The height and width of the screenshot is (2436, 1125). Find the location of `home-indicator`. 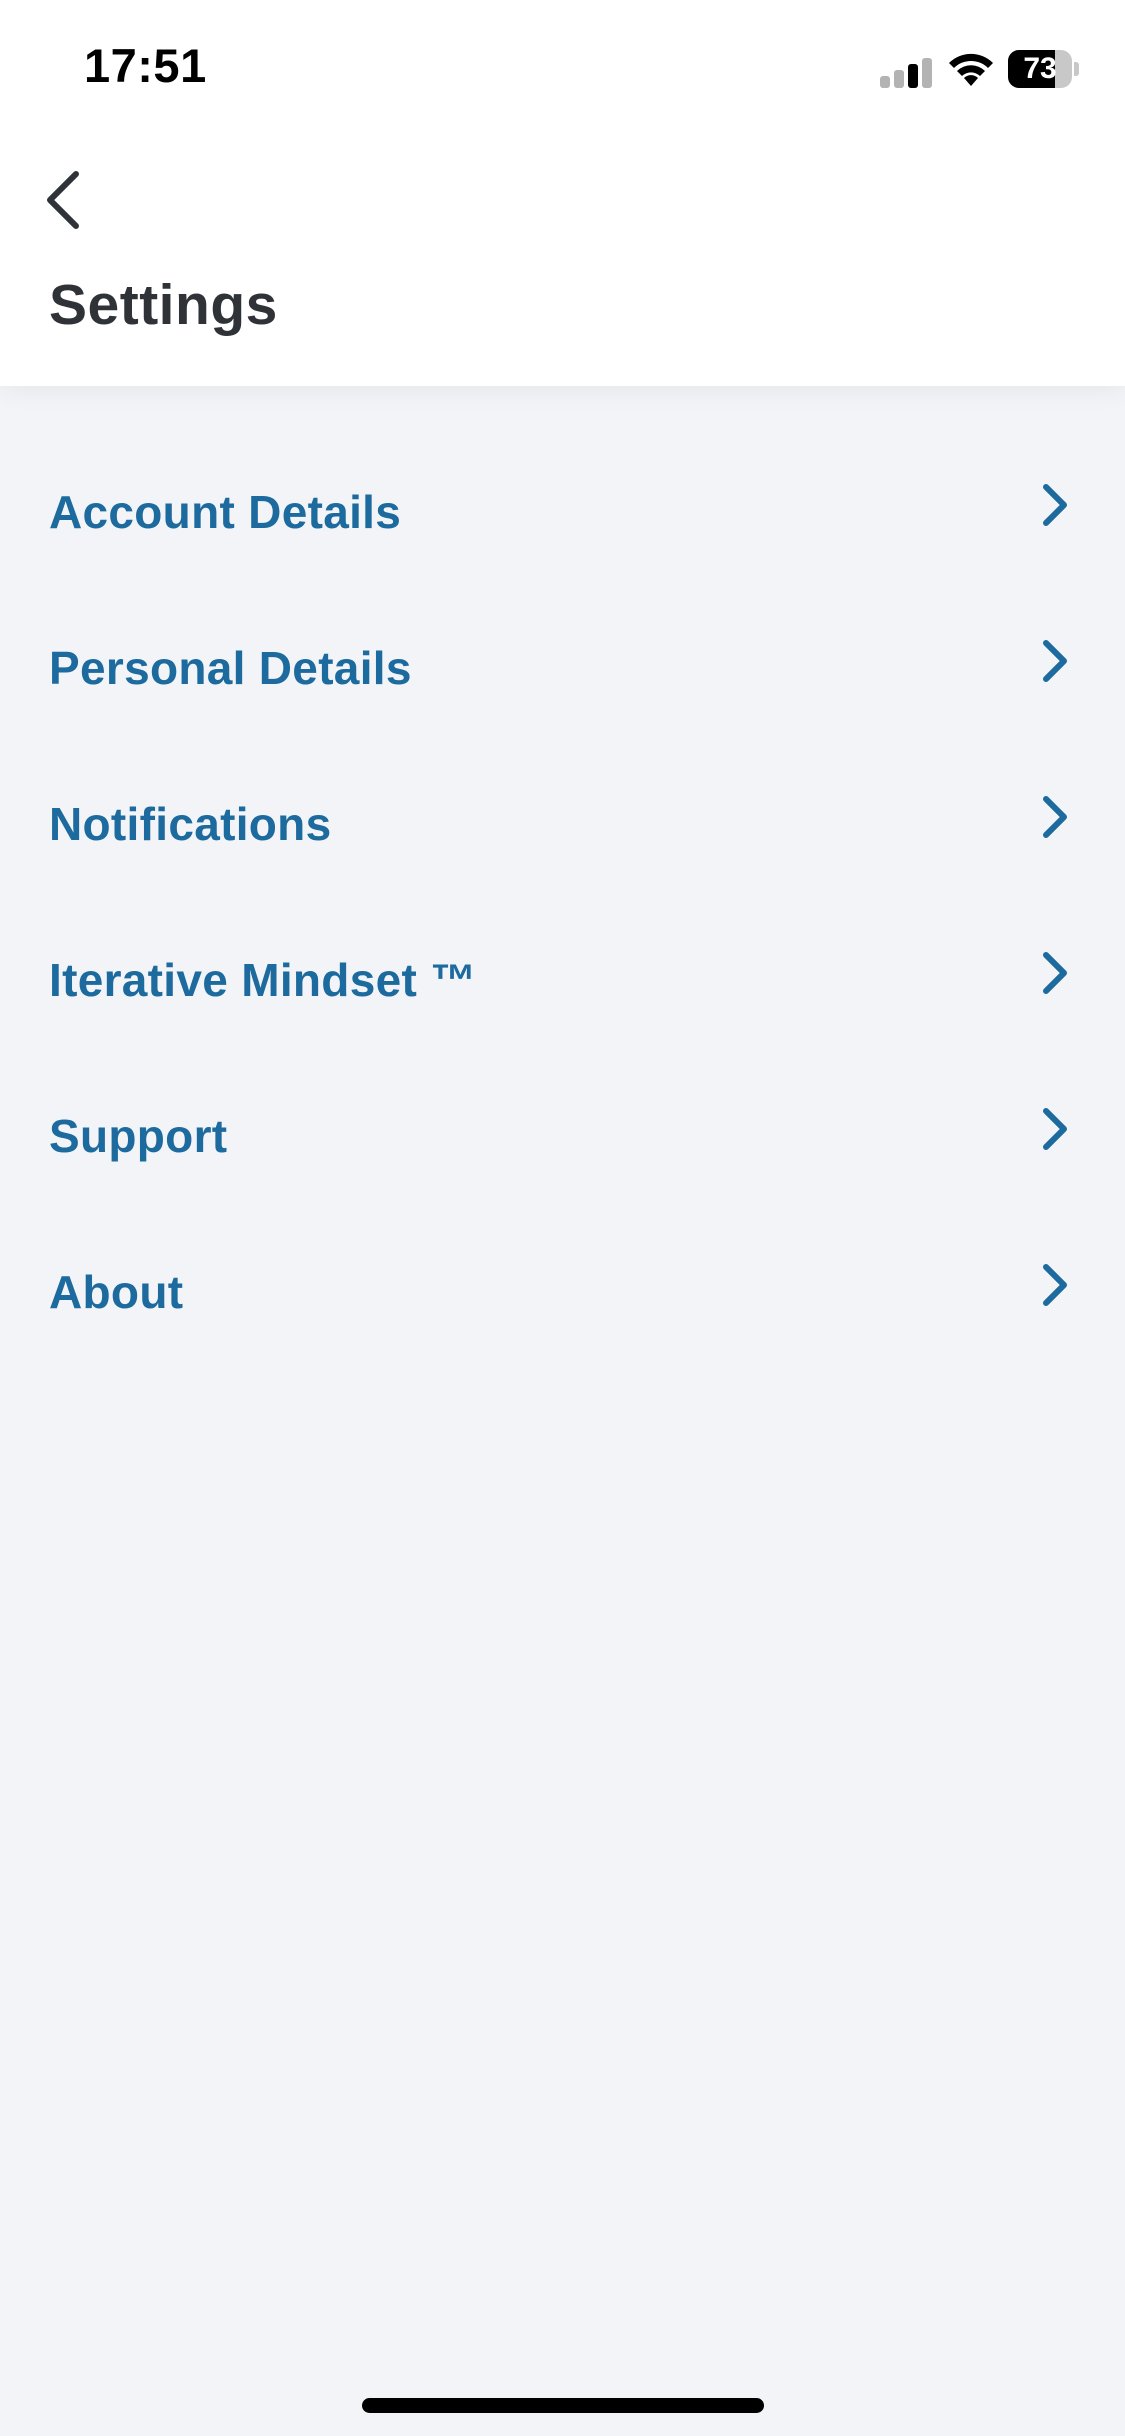

home-indicator is located at coordinates (563, 2405).